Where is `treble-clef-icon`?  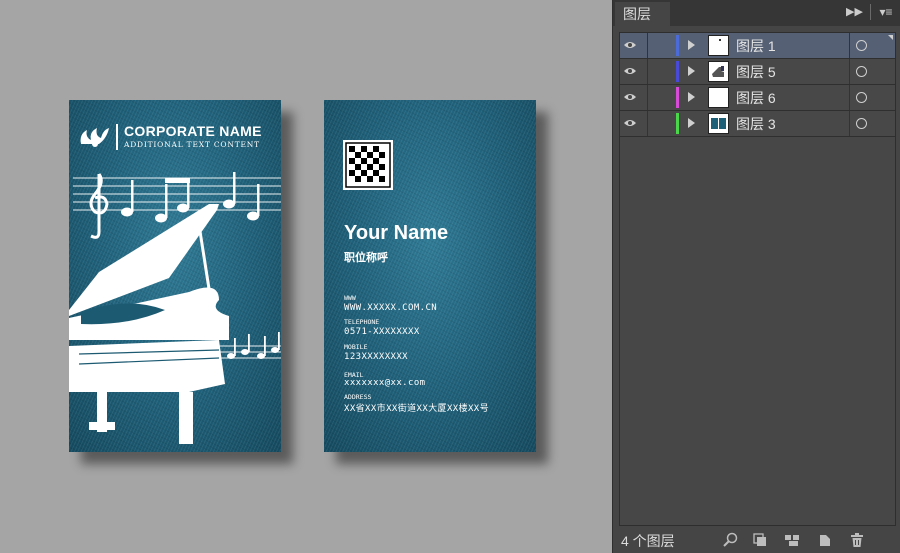 treble-clef-icon is located at coordinates (99, 206).